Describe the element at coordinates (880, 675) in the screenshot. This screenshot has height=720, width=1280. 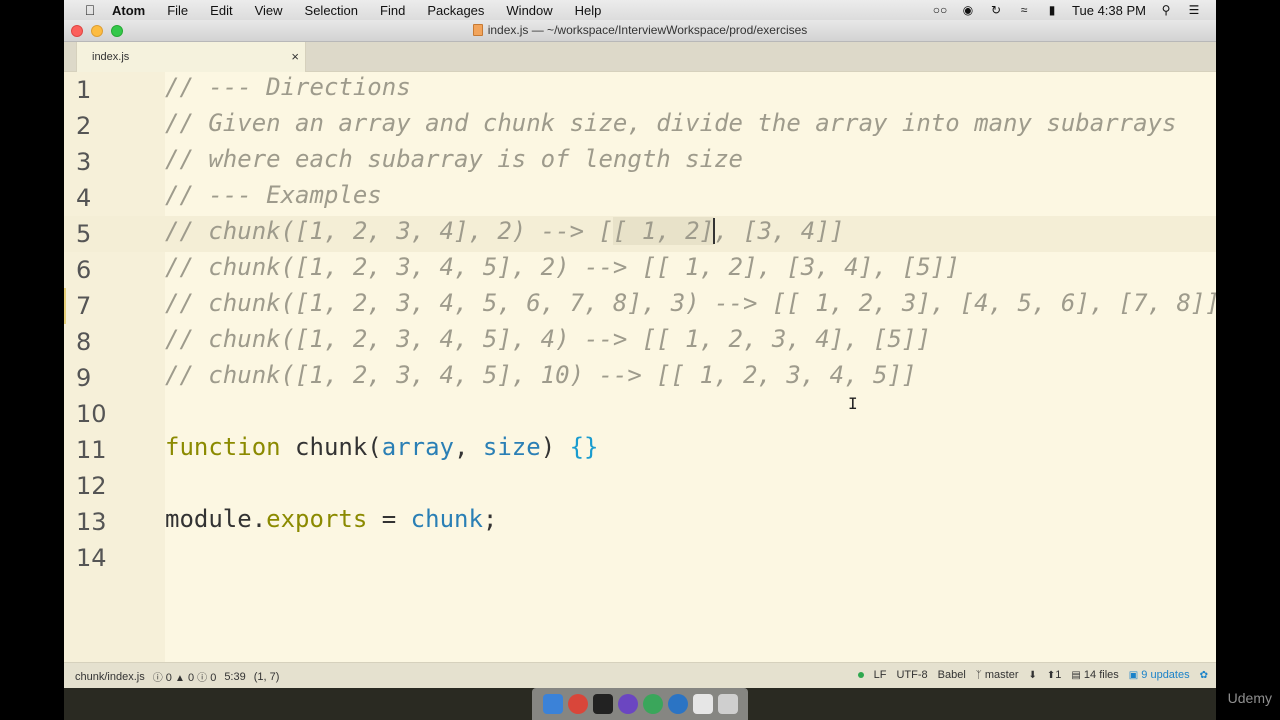
I see `line-ending: LF` at that location.